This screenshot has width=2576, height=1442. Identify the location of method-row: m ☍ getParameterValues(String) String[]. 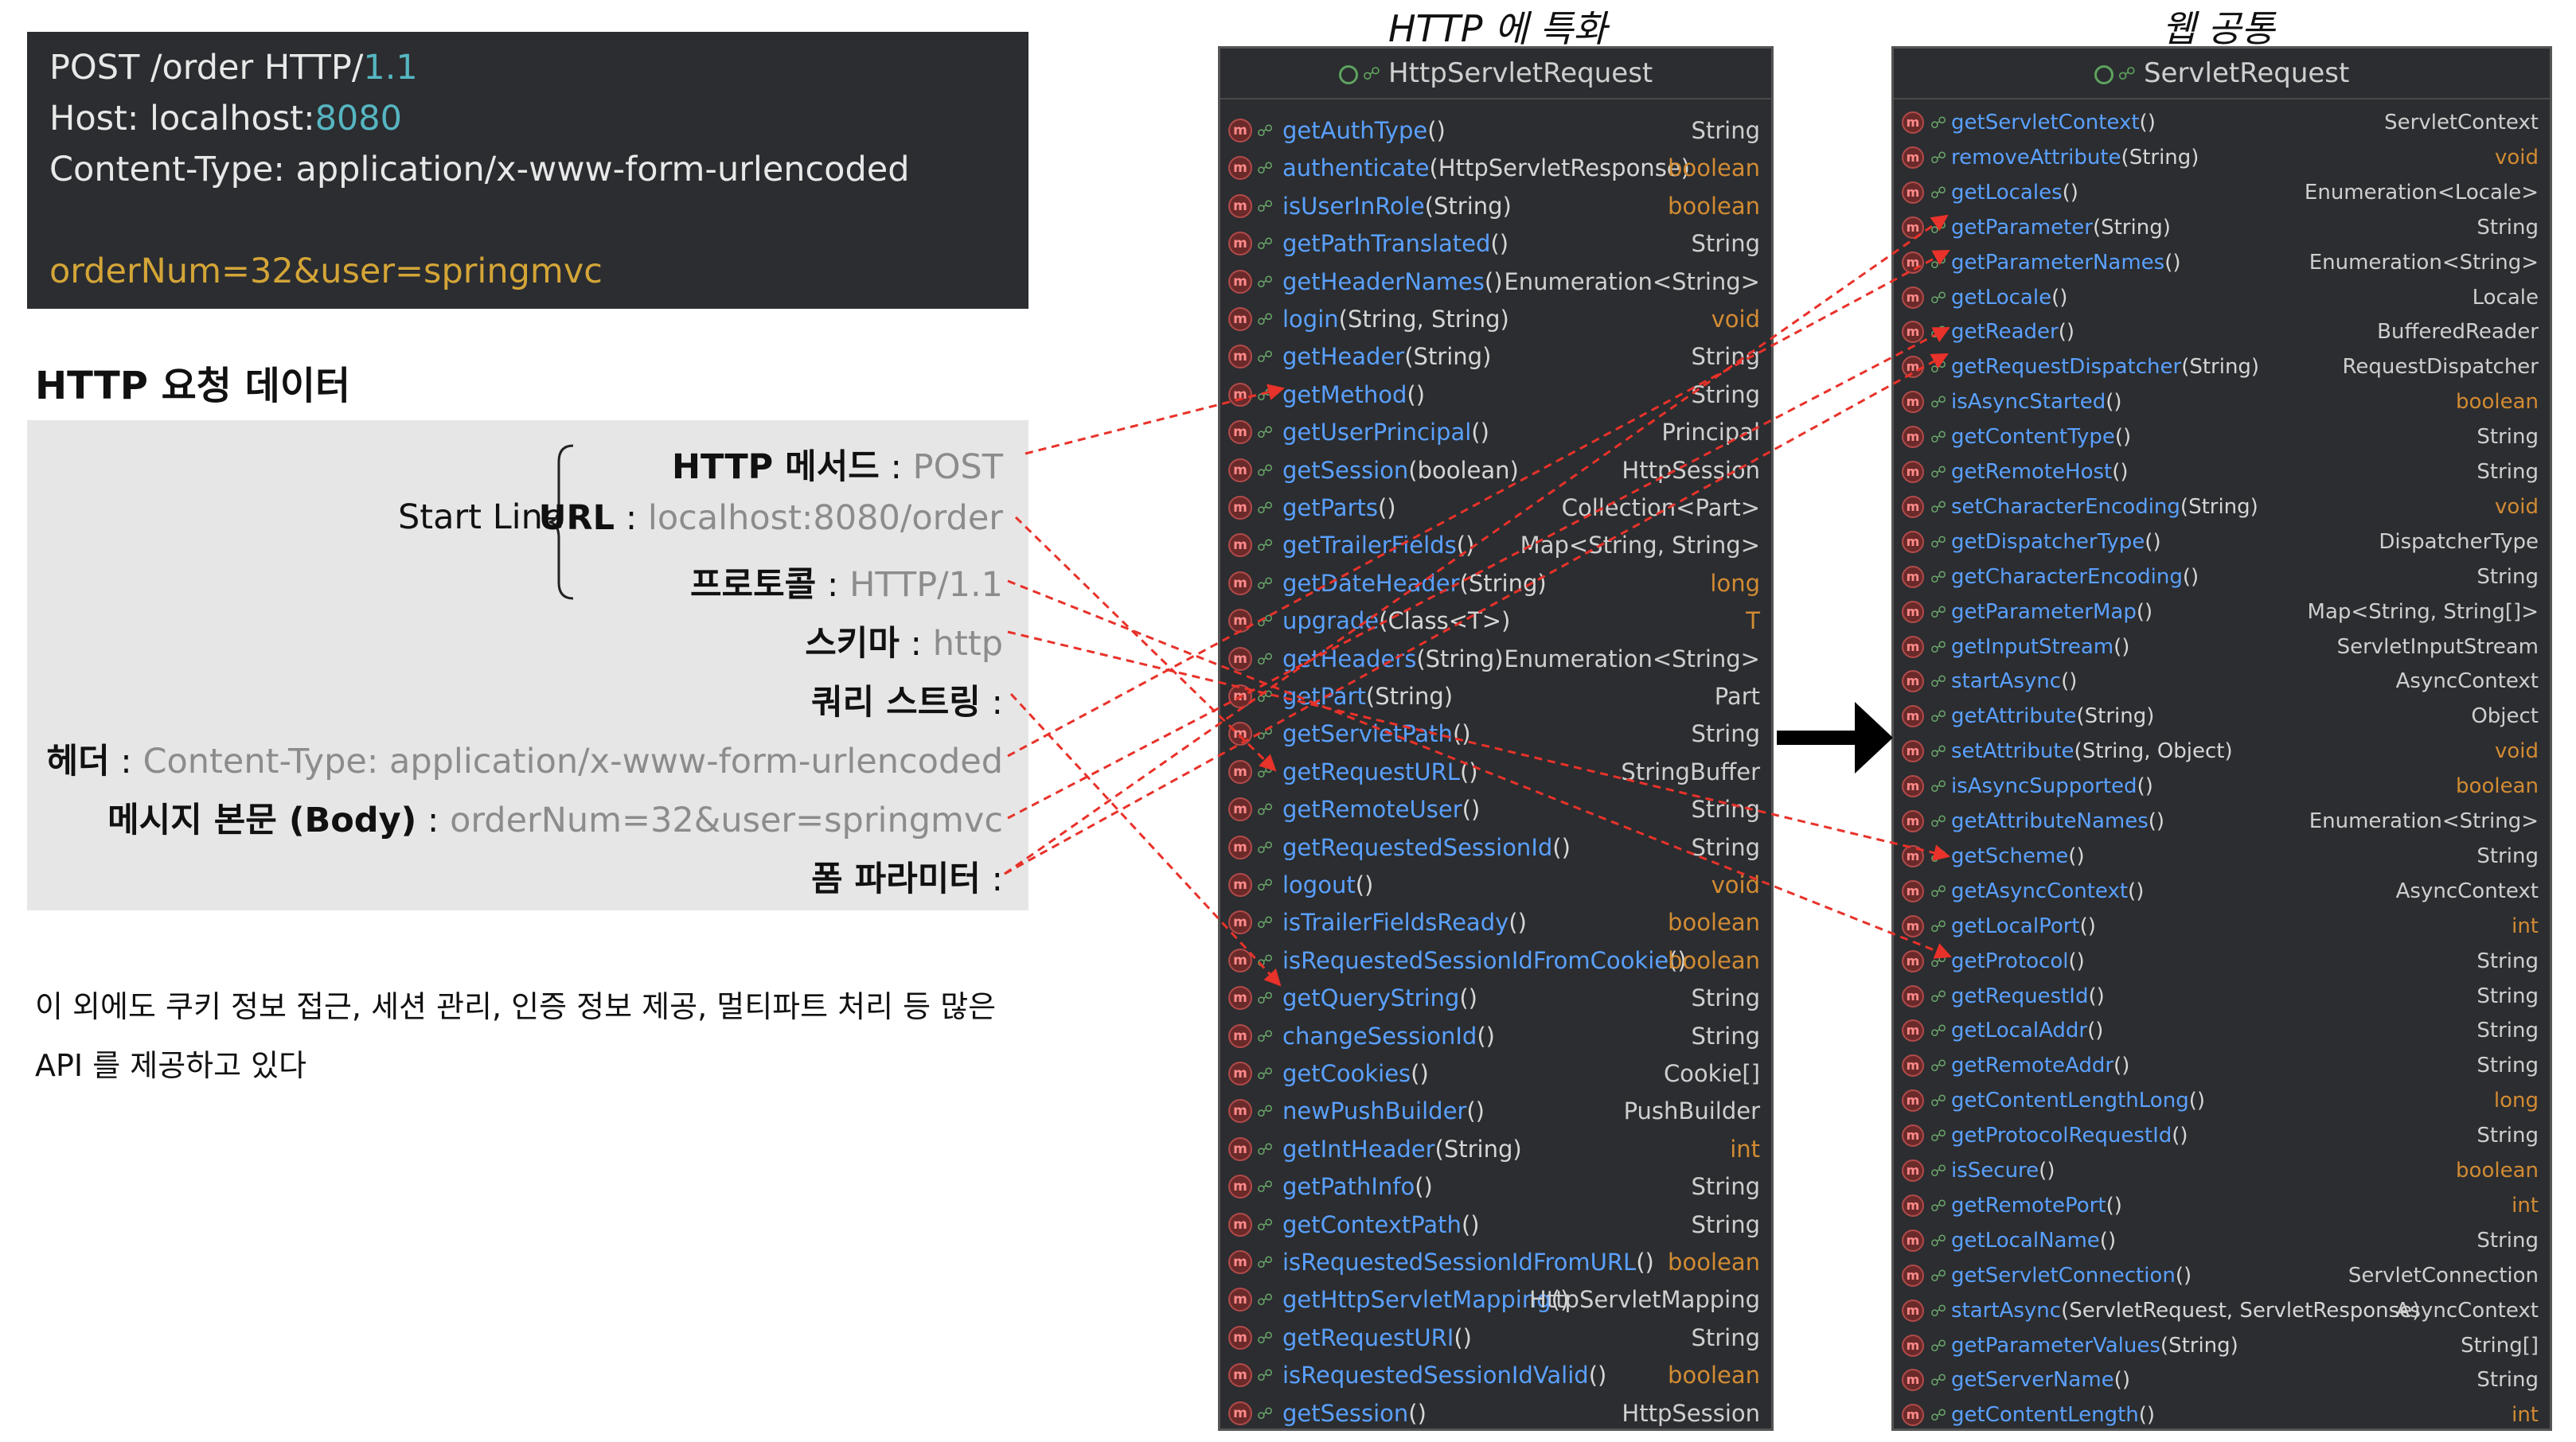
(2222, 1346).